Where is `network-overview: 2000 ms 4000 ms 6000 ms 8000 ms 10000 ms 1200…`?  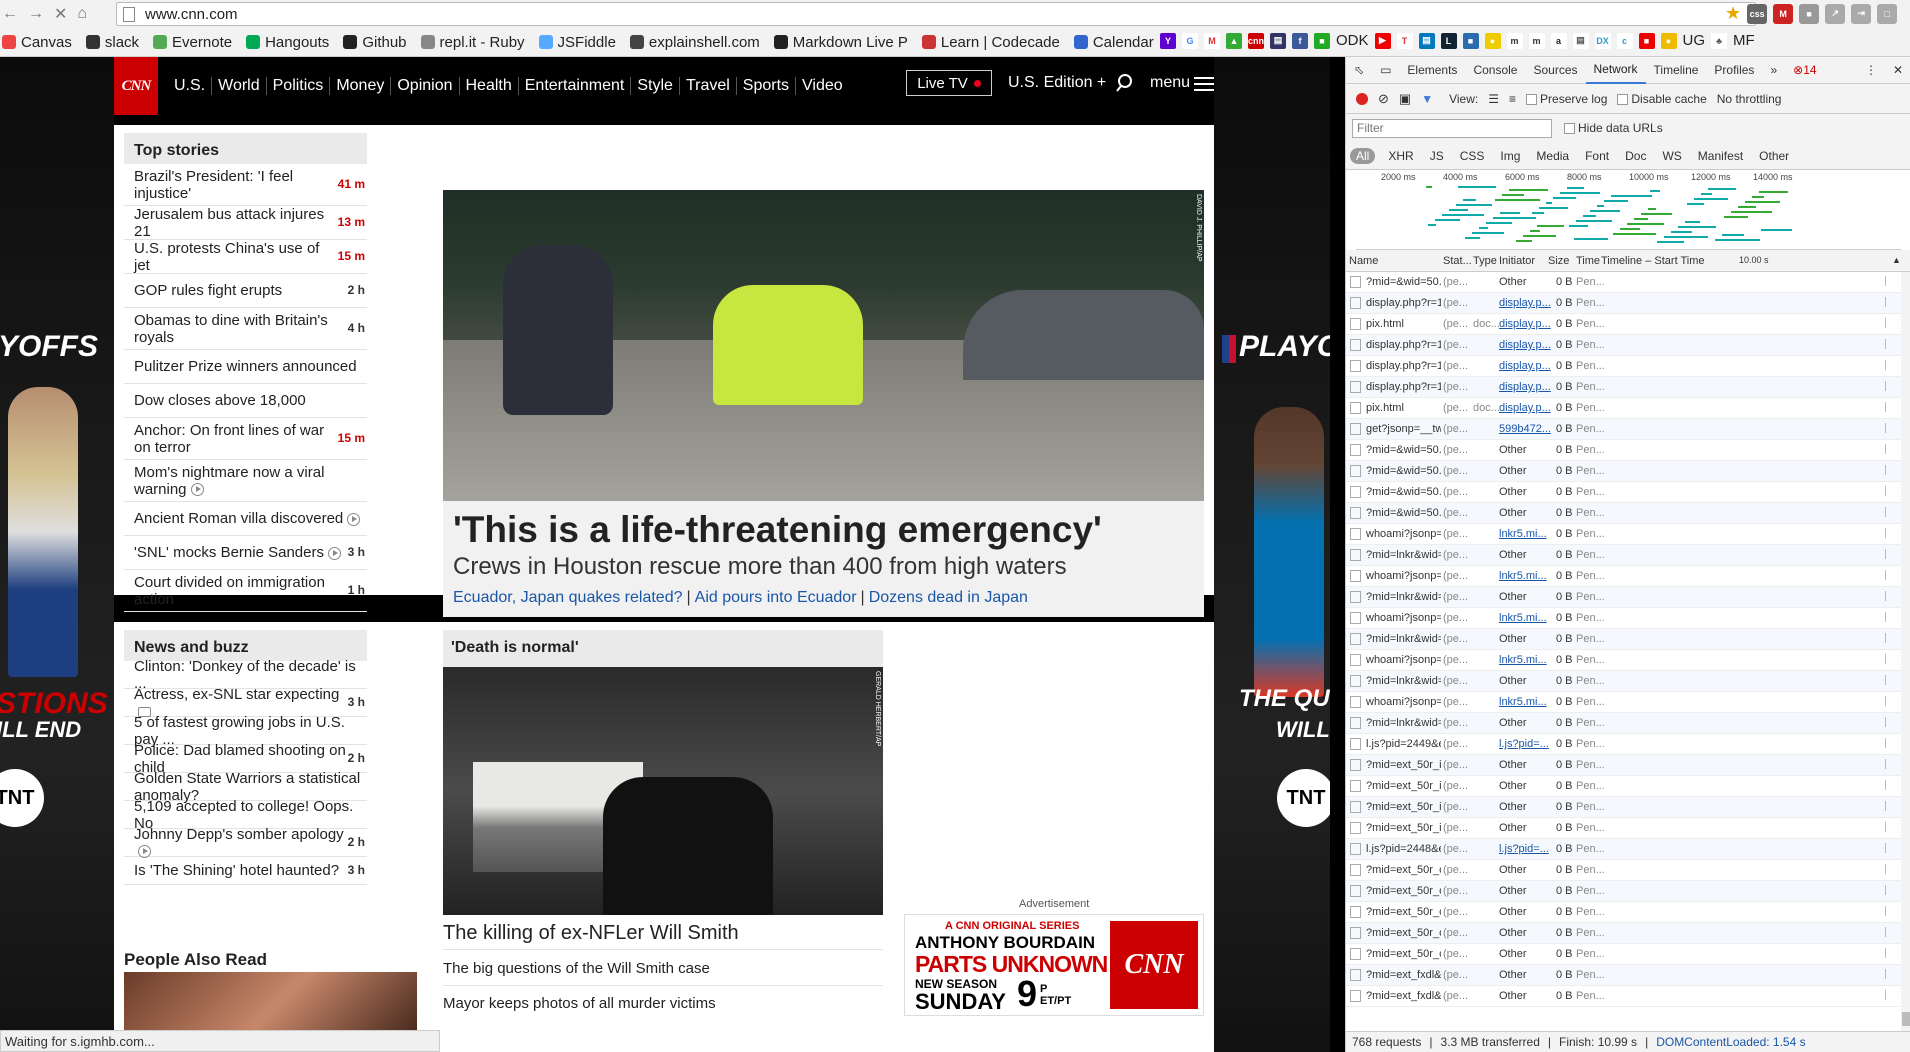 network-overview: 2000 ms 4000 ms 6000 ms 8000 ms 10000 ms 1200… is located at coordinates (1628, 210).